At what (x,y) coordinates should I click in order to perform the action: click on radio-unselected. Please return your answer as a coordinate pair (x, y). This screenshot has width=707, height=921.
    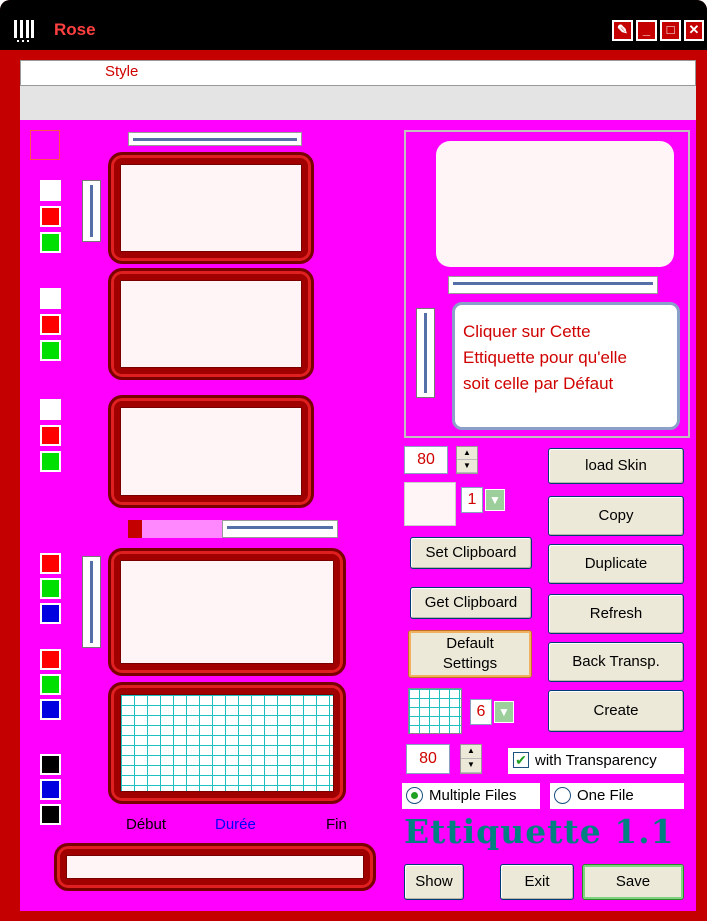
    Looking at the image, I should click on (562, 795).